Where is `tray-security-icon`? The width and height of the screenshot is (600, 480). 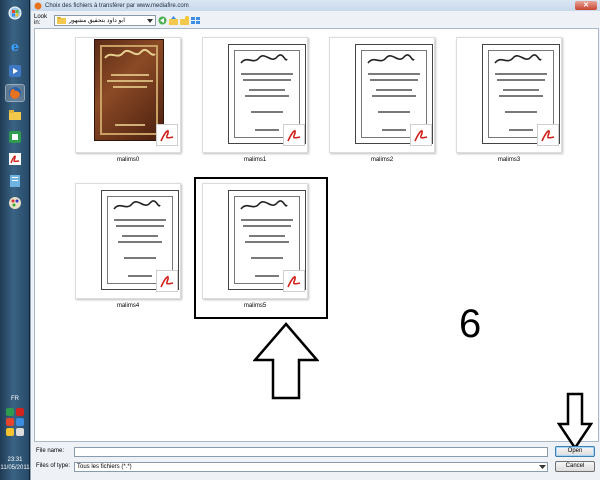
tray-security-icon is located at coordinates (20, 412).